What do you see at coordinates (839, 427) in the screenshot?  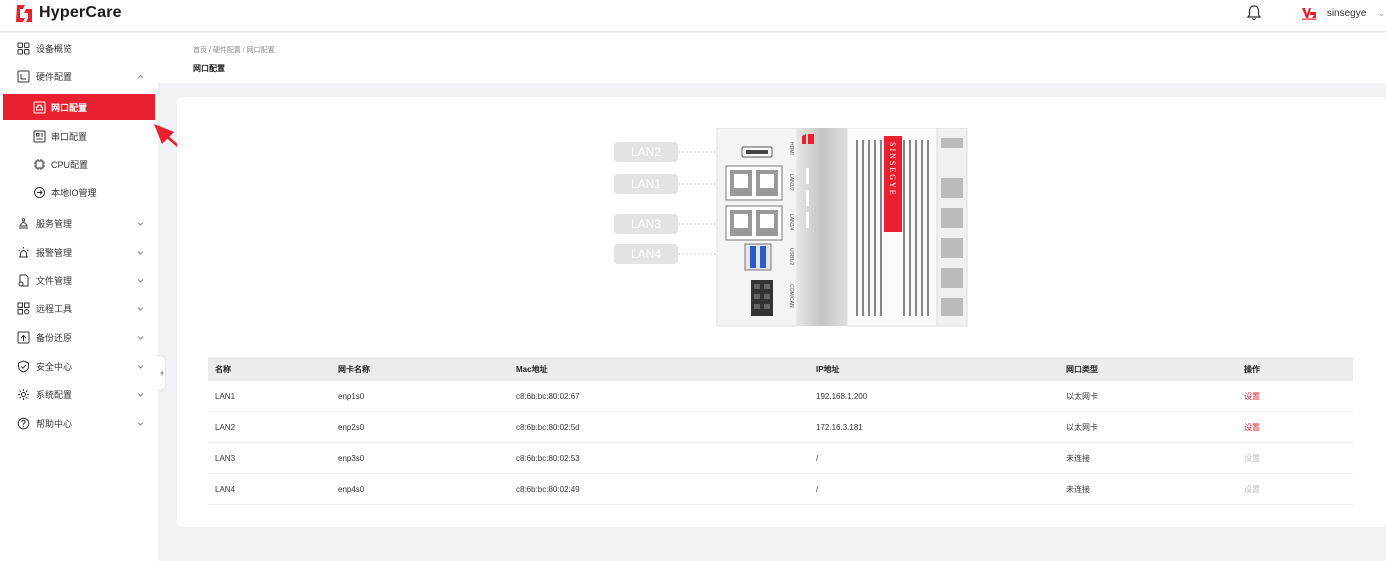 I see `cell-ip: 172.16.3.181` at bounding box center [839, 427].